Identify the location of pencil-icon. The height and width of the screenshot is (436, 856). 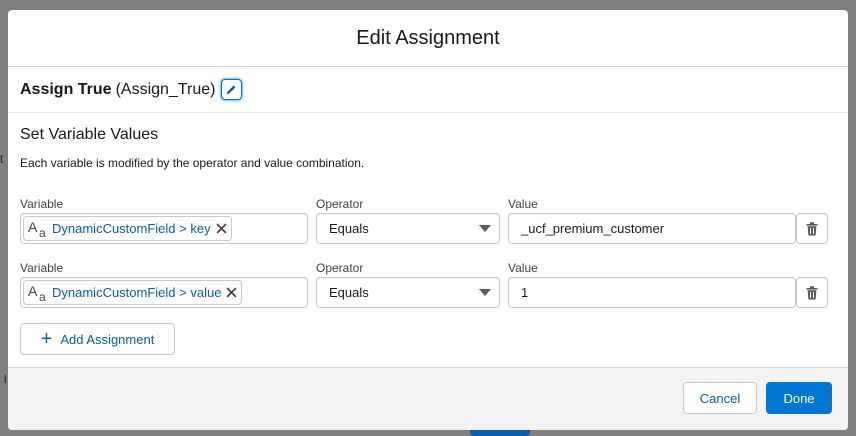
(232, 90).